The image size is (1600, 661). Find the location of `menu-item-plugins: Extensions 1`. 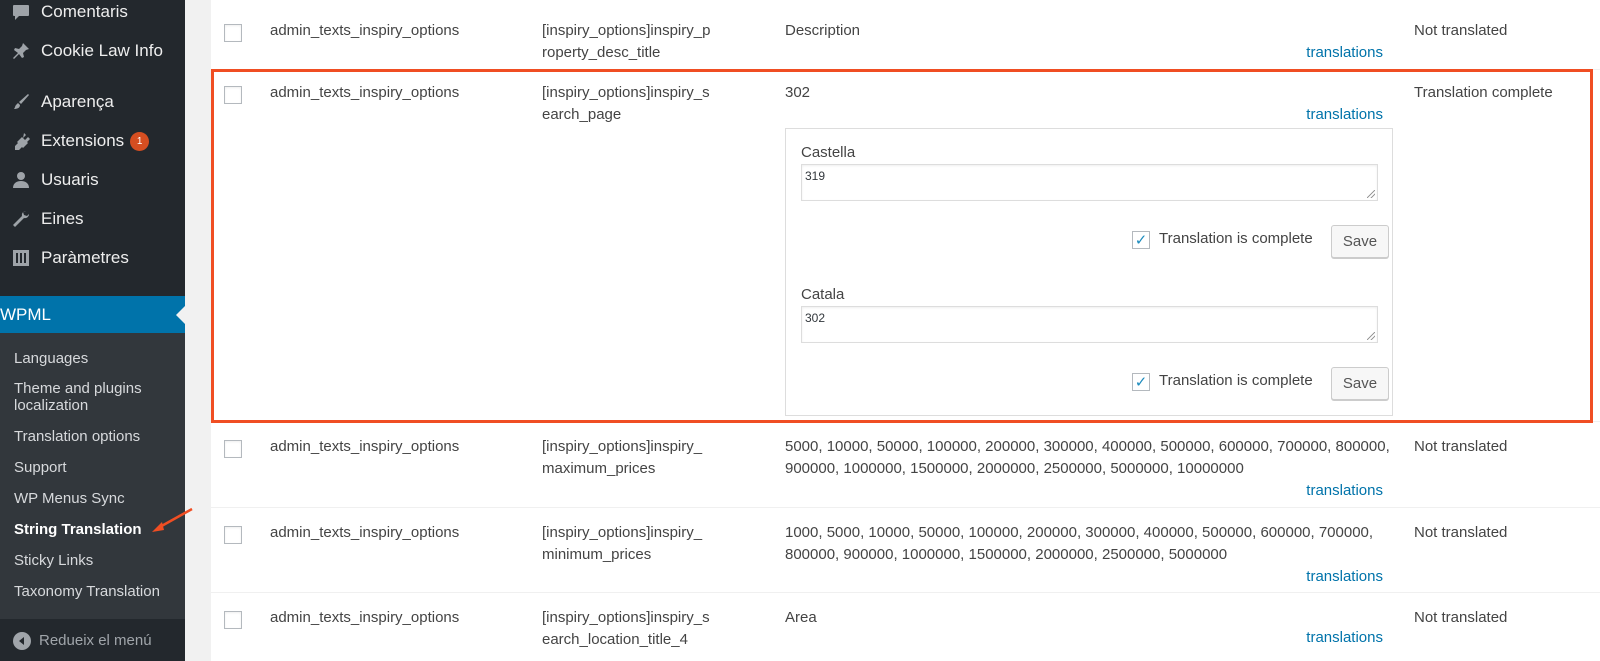

menu-item-plugins: Extensions 1 is located at coordinates (92, 141).